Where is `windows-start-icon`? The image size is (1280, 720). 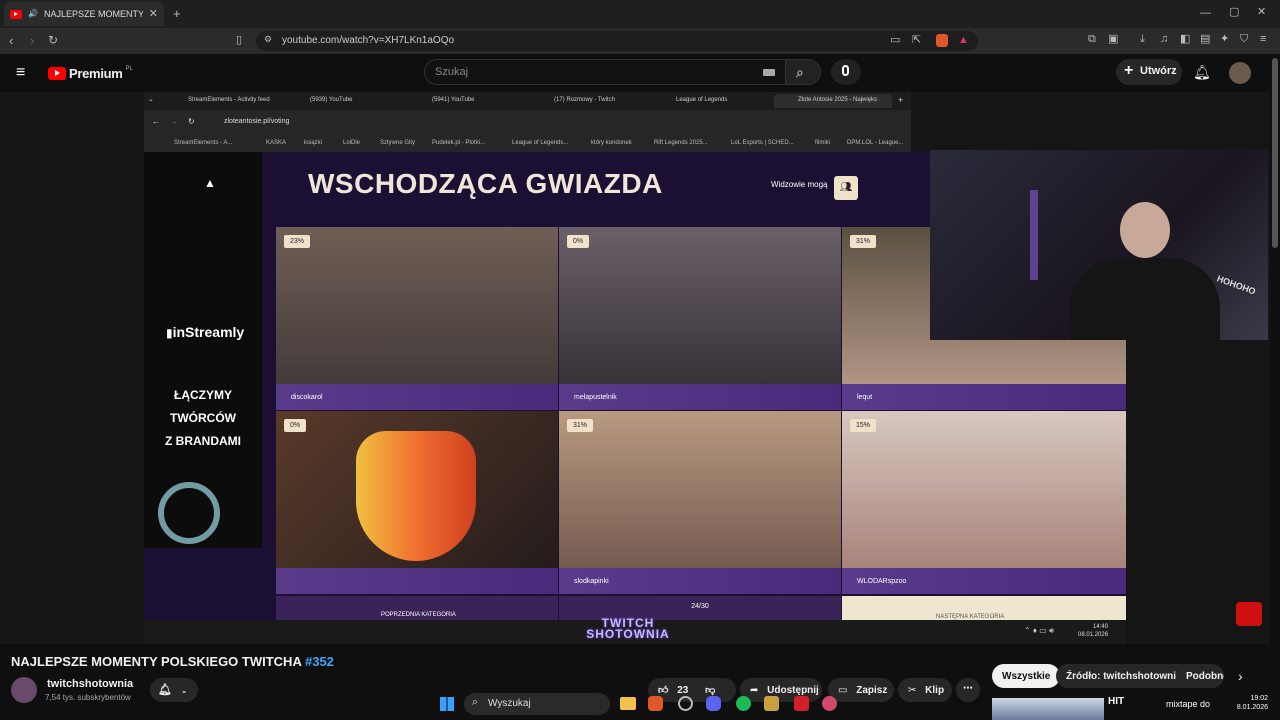
windows-start-icon is located at coordinates (447, 704).